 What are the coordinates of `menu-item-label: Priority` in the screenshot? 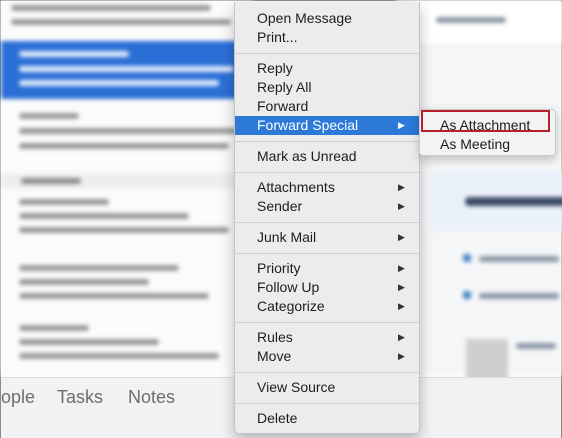 It's located at (279, 268).